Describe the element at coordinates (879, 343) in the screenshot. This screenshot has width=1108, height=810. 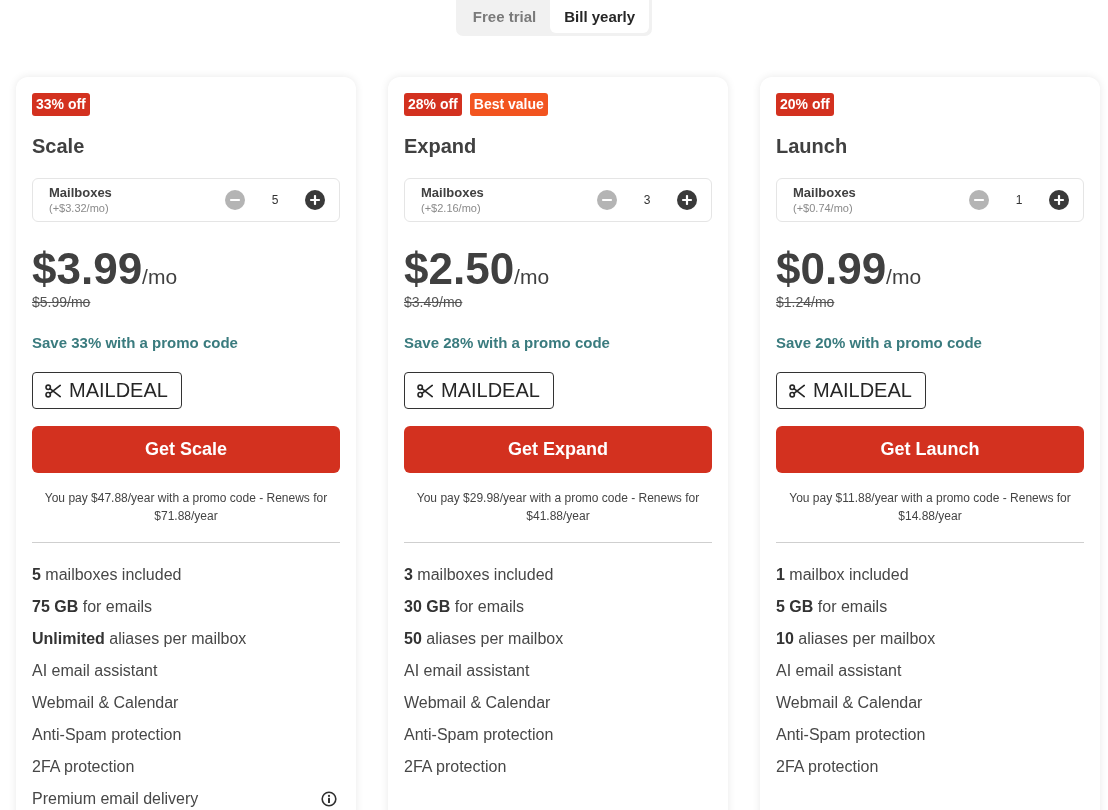
I see `promo-savings-text: Save 20% with a promo code` at that location.